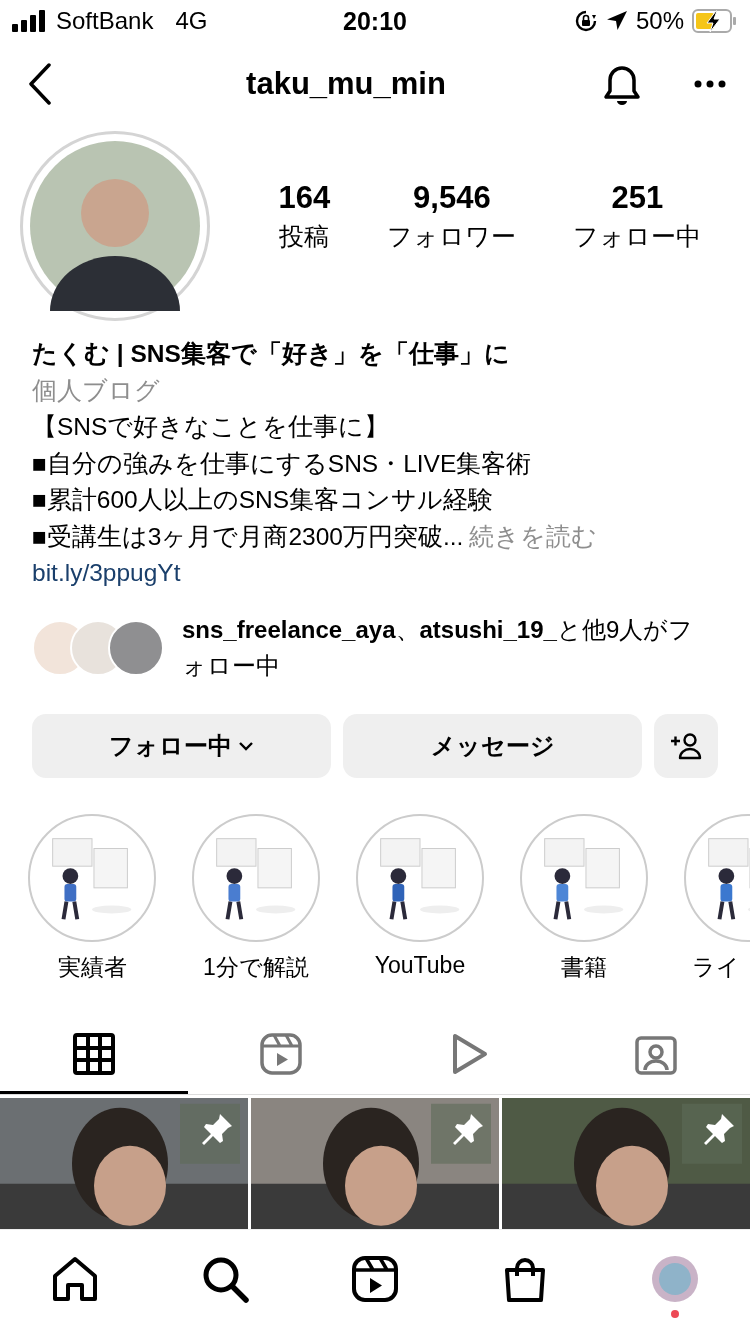 The height and width of the screenshot is (1334, 750). I want to click on follower-avatar, so click(136, 647).